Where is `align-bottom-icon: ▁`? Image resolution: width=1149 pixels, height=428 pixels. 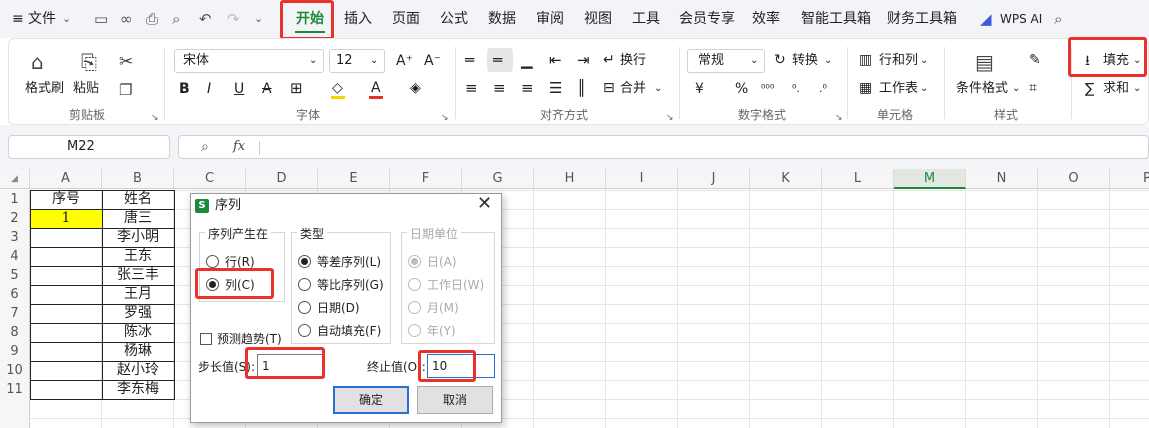
align-bottom-icon: ▁ is located at coordinates (527, 60).